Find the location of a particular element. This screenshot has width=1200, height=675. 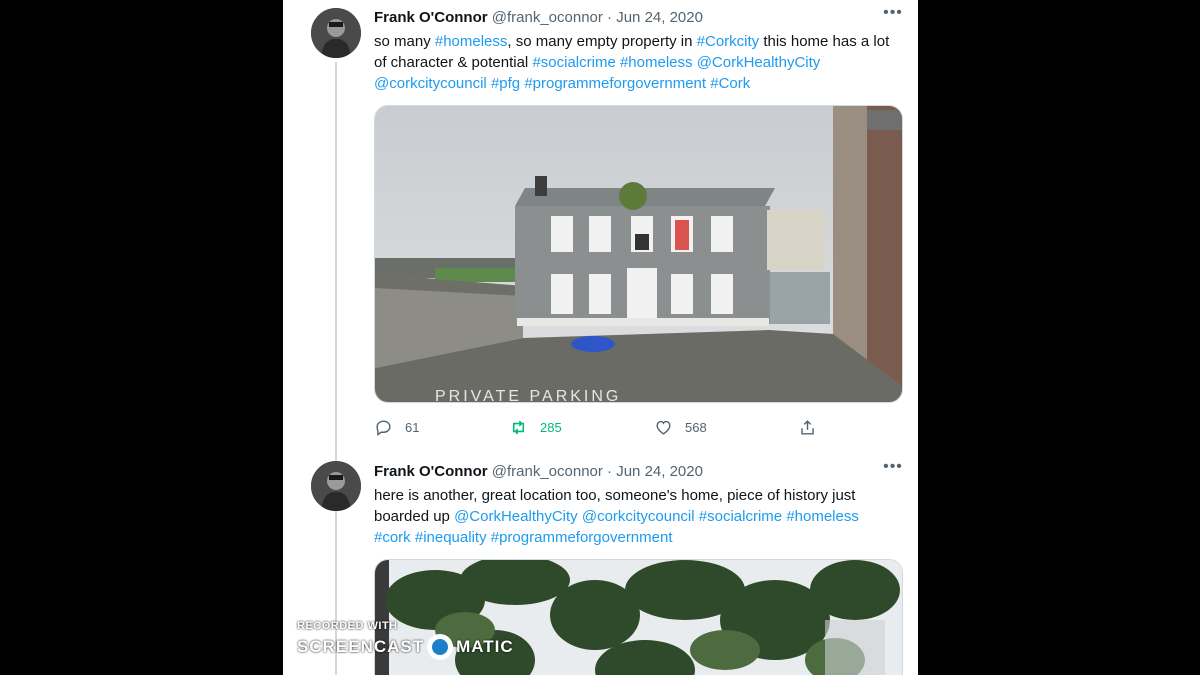

tweet-text-segment: , so many empty property in is located at coordinates (602, 41).